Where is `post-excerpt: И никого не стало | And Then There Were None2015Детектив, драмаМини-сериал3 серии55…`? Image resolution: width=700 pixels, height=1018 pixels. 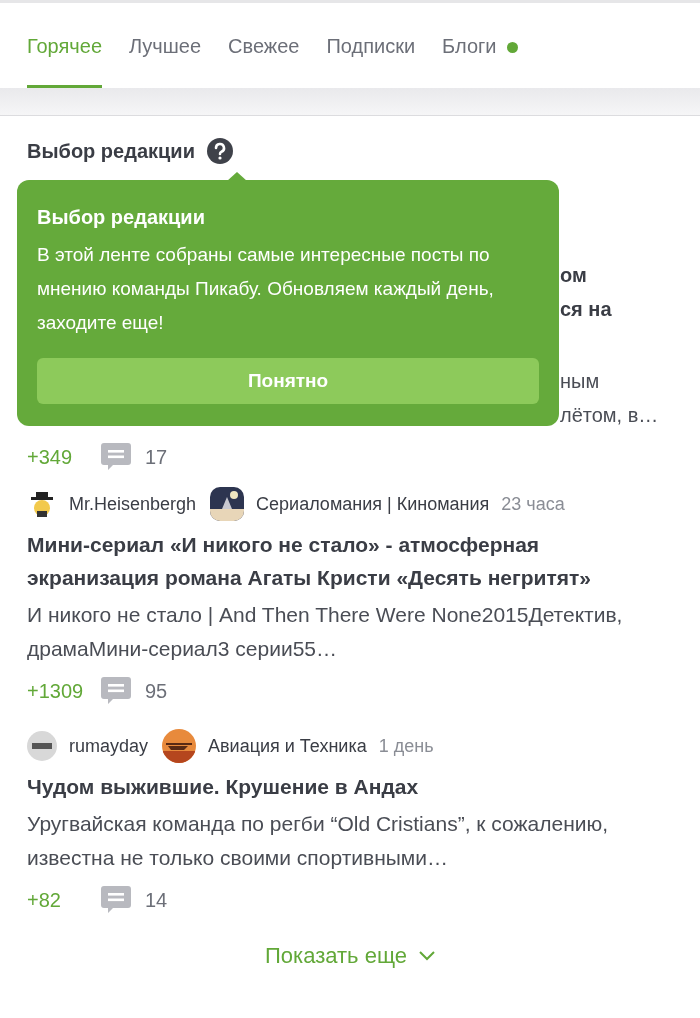 post-excerpt: И никого не стало | And Then There Were None2015Детектив, драмаМини-сериал3 серии55… is located at coordinates (325, 632).